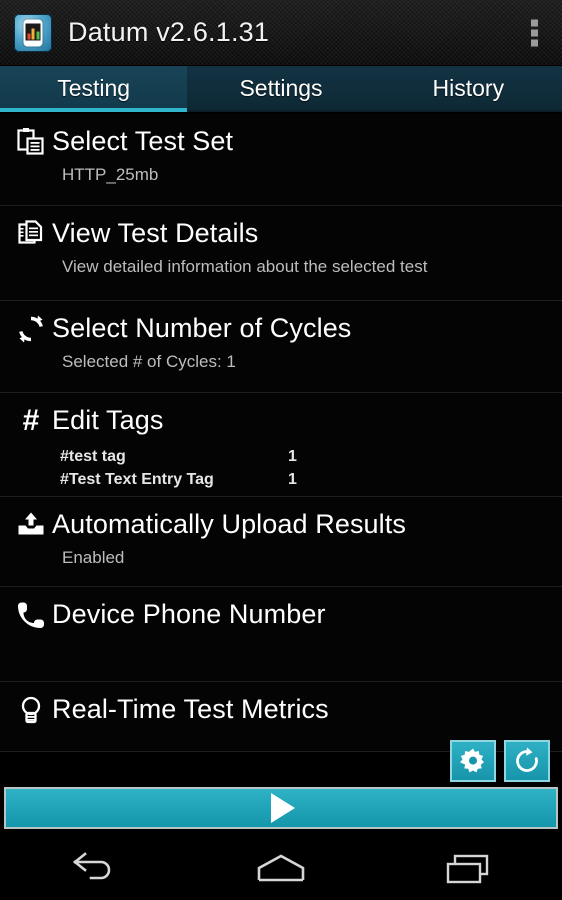  I want to click on tab-settings: Settings, so click(280, 88).